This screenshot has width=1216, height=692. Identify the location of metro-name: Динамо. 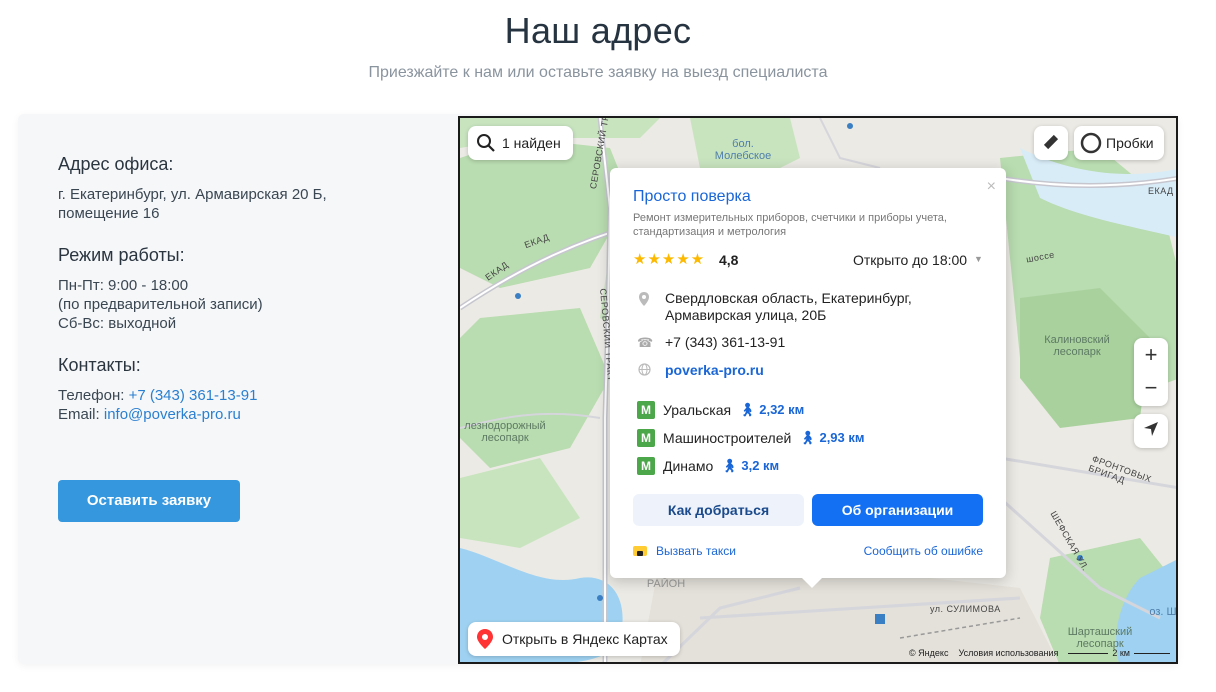
(688, 466).